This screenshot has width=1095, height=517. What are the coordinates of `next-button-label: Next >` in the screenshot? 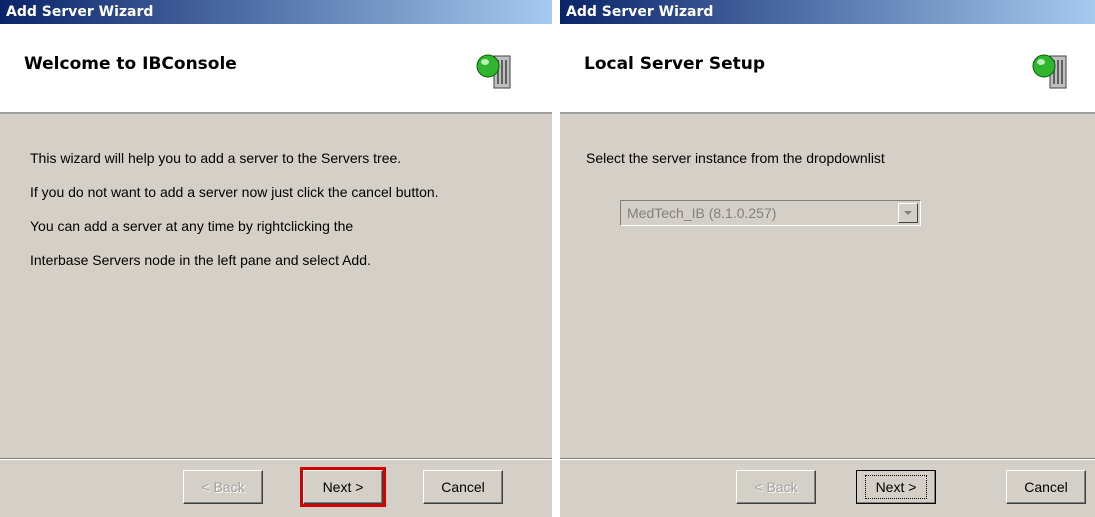 It's located at (896, 487).